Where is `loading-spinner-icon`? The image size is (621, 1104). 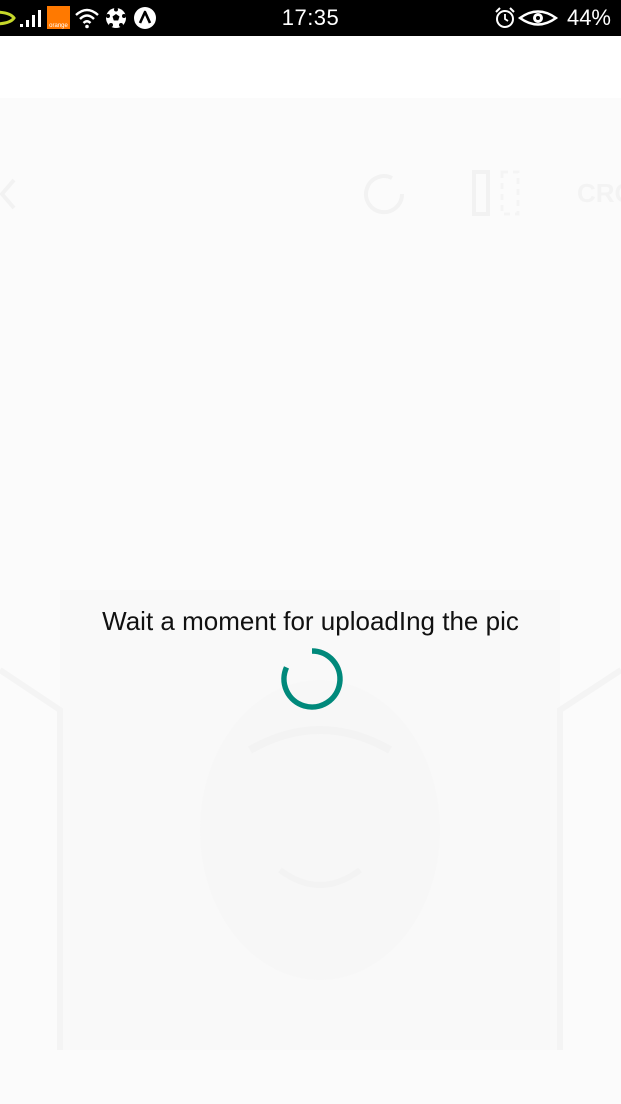
loading-spinner-icon is located at coordinates (312, 679).